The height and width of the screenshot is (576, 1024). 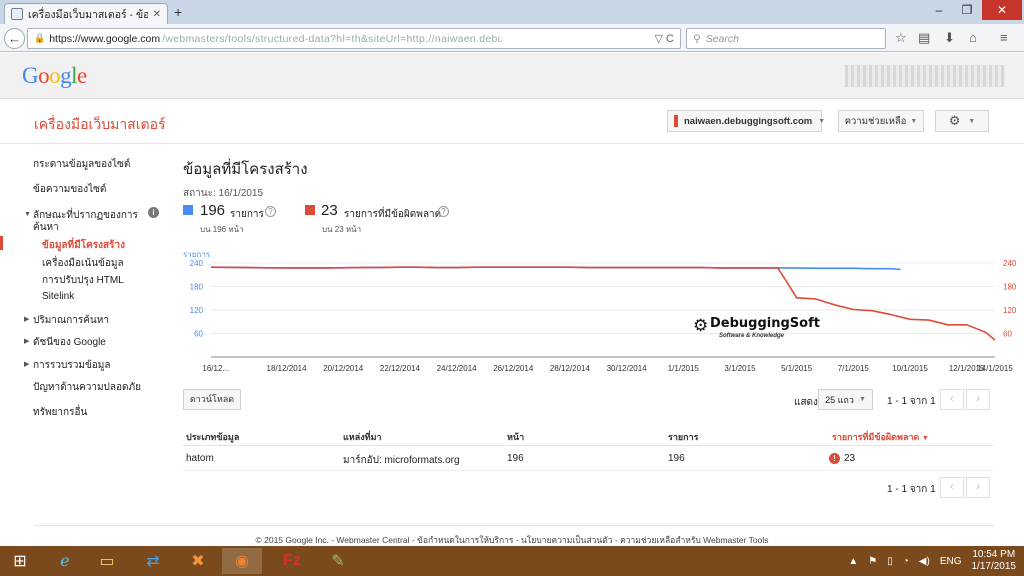 I want to click on gear-icon: ⚙, so click(x=954, y=120).